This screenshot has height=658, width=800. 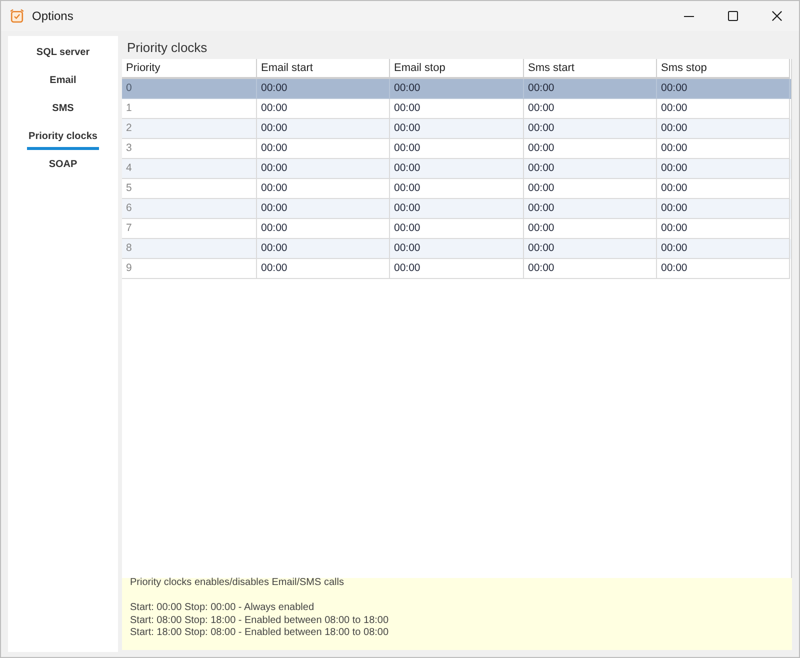 I want to click on table-cell: 0, so click(x=189, y=89).